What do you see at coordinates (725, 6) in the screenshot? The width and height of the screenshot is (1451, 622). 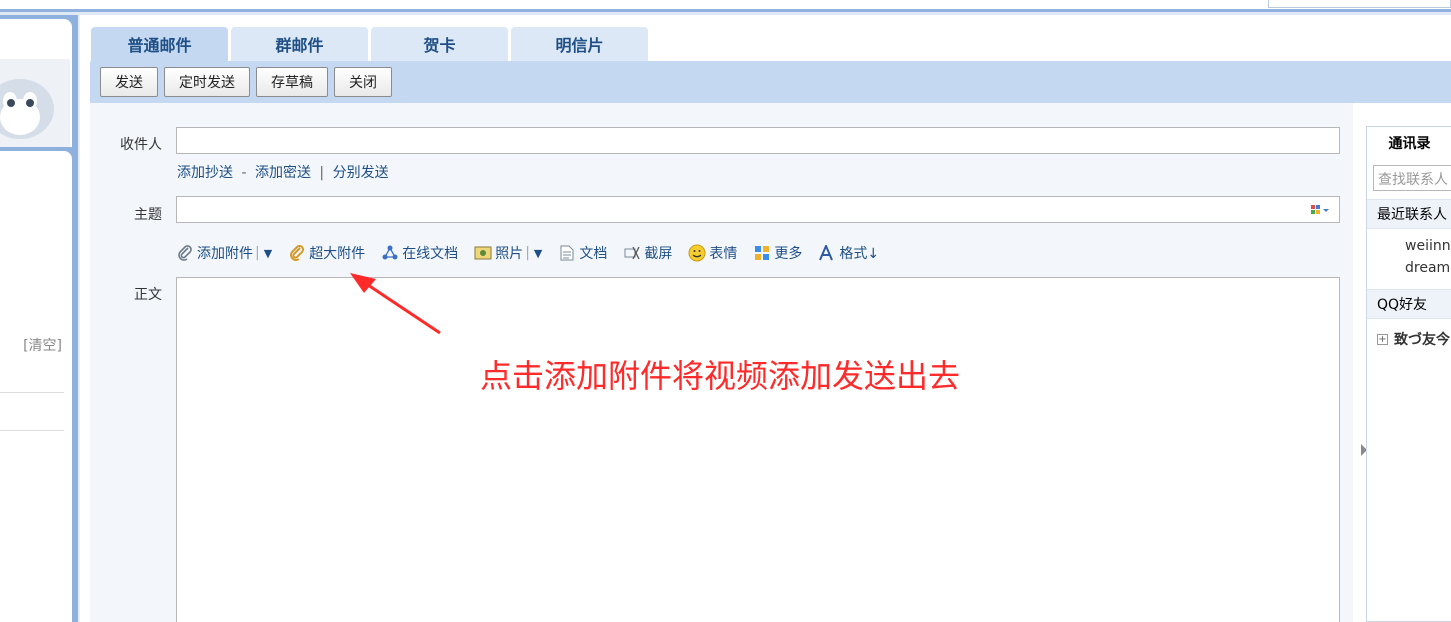 I see `top-bar` at bounding box center [725, 6].